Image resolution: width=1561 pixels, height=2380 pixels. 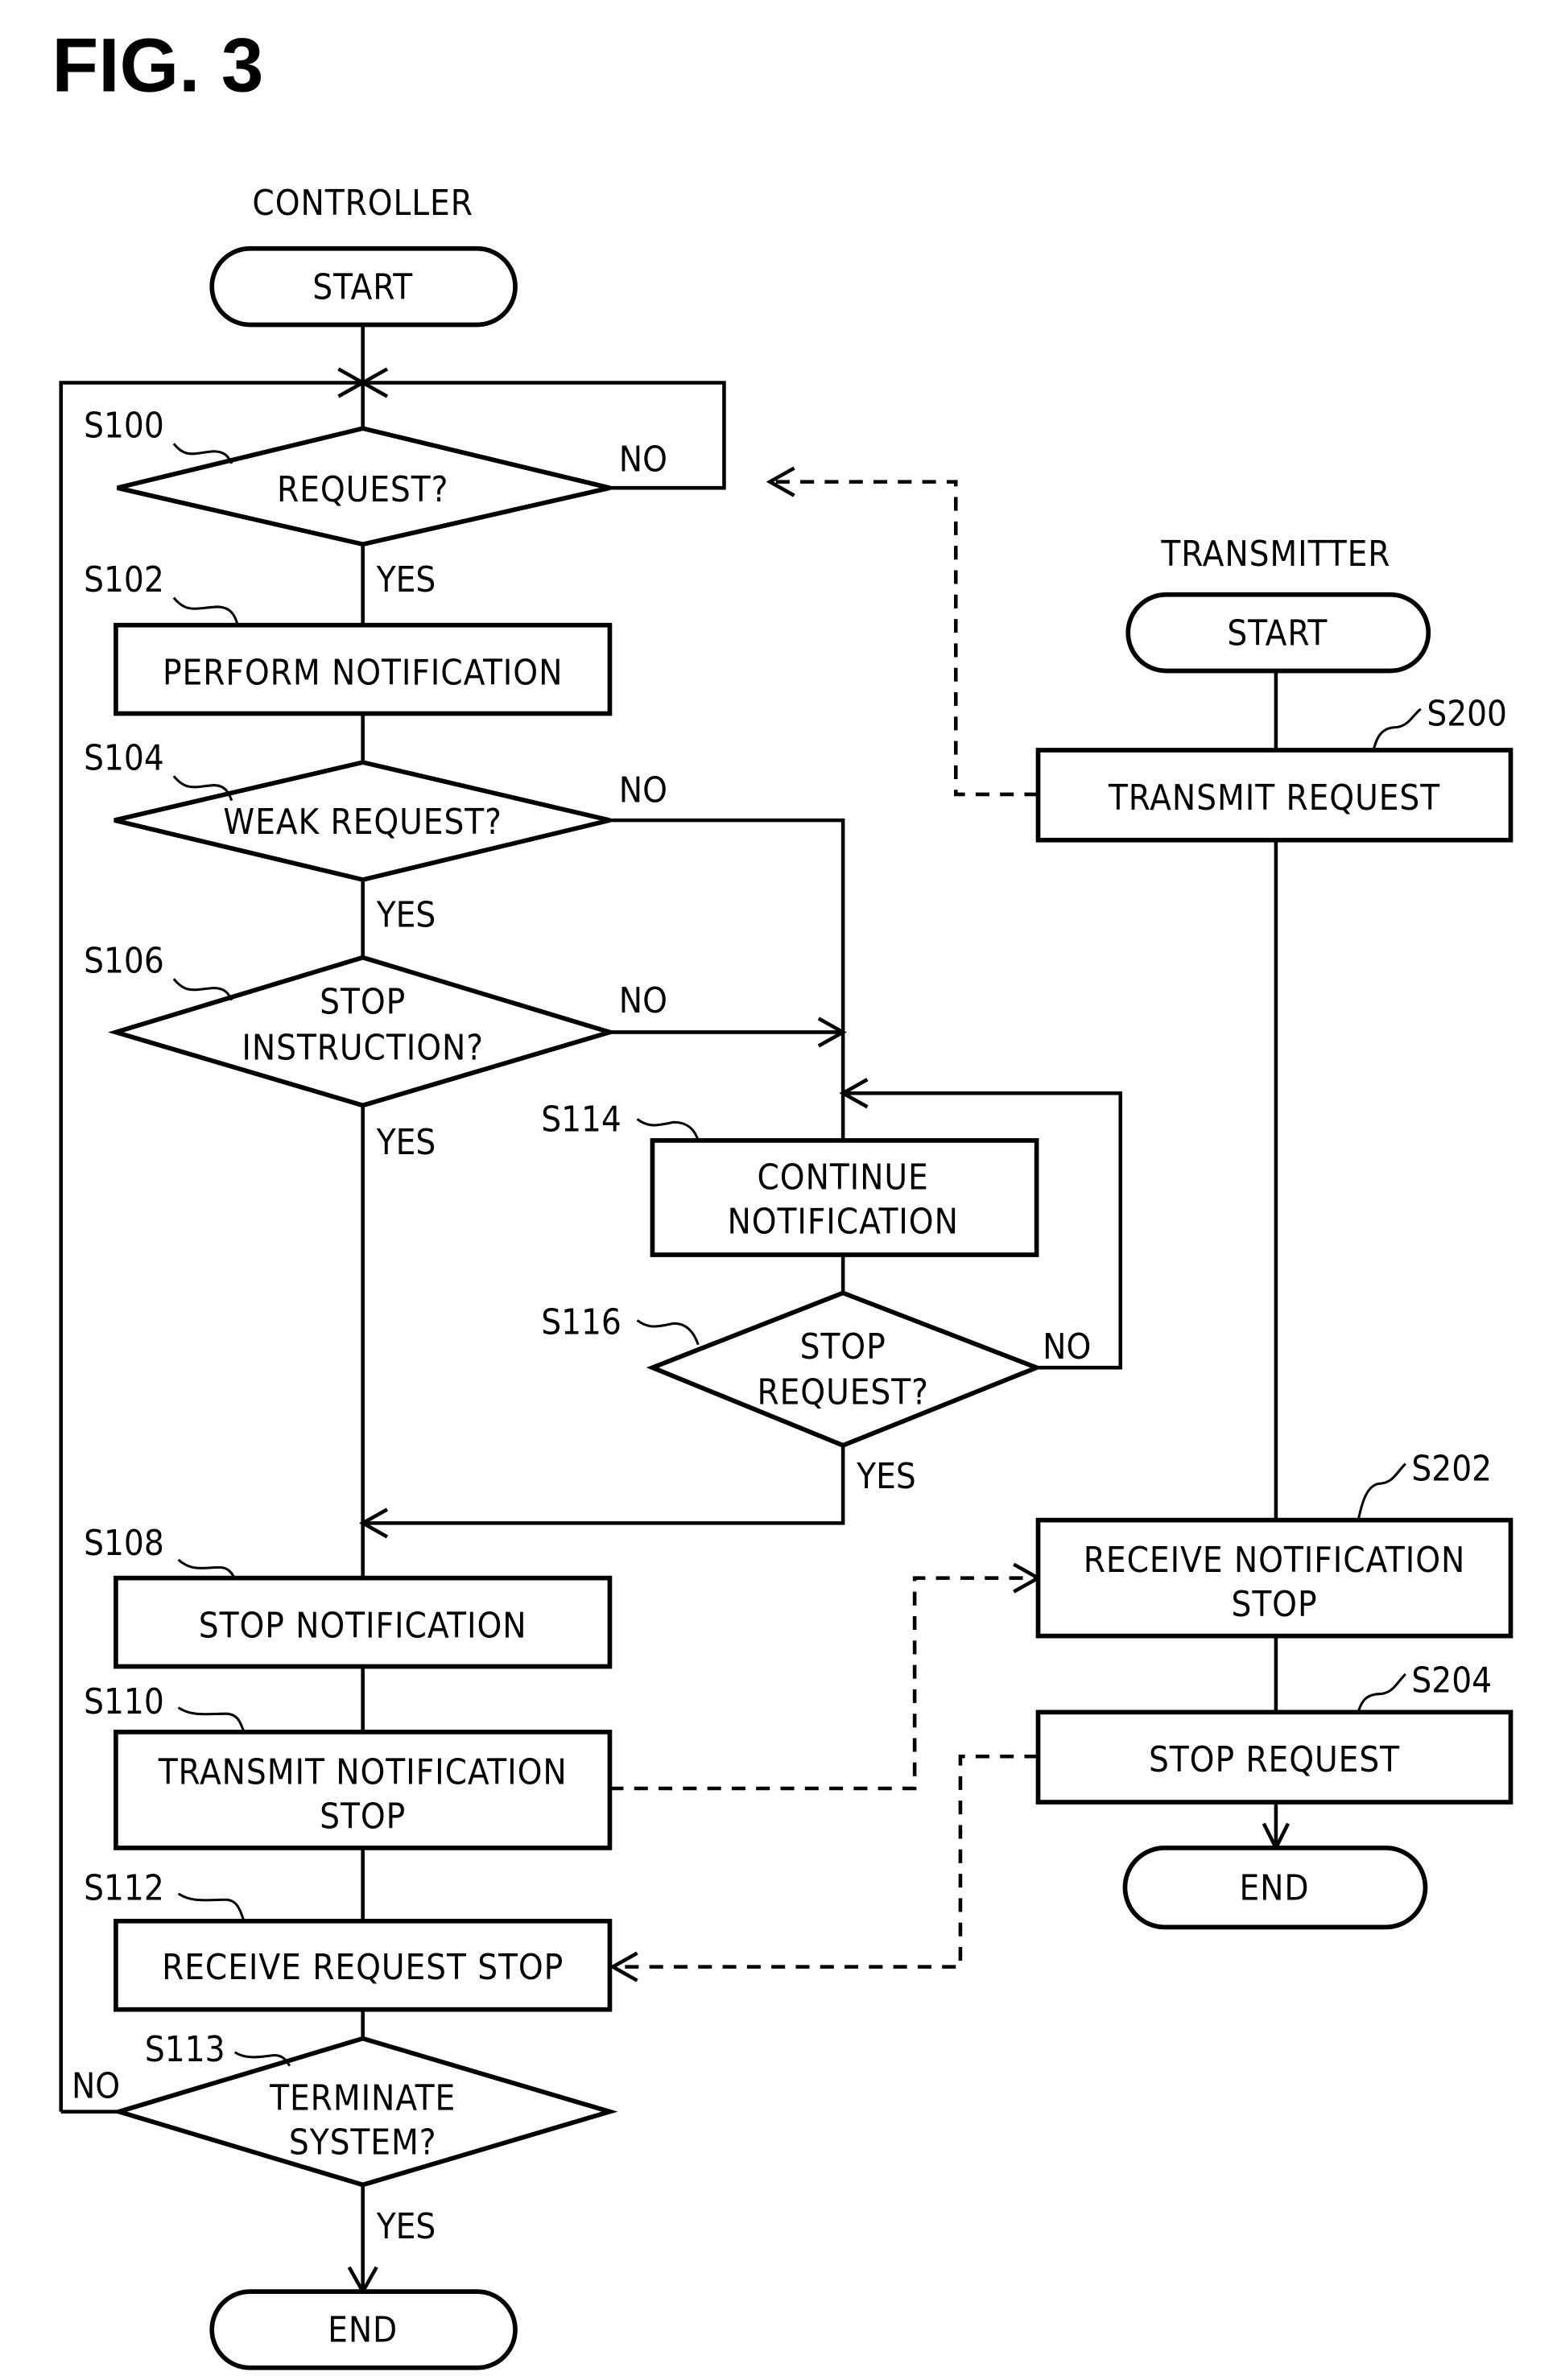 I want to click on transmitter-start-terminal: START, so click(x=1278, y=633).